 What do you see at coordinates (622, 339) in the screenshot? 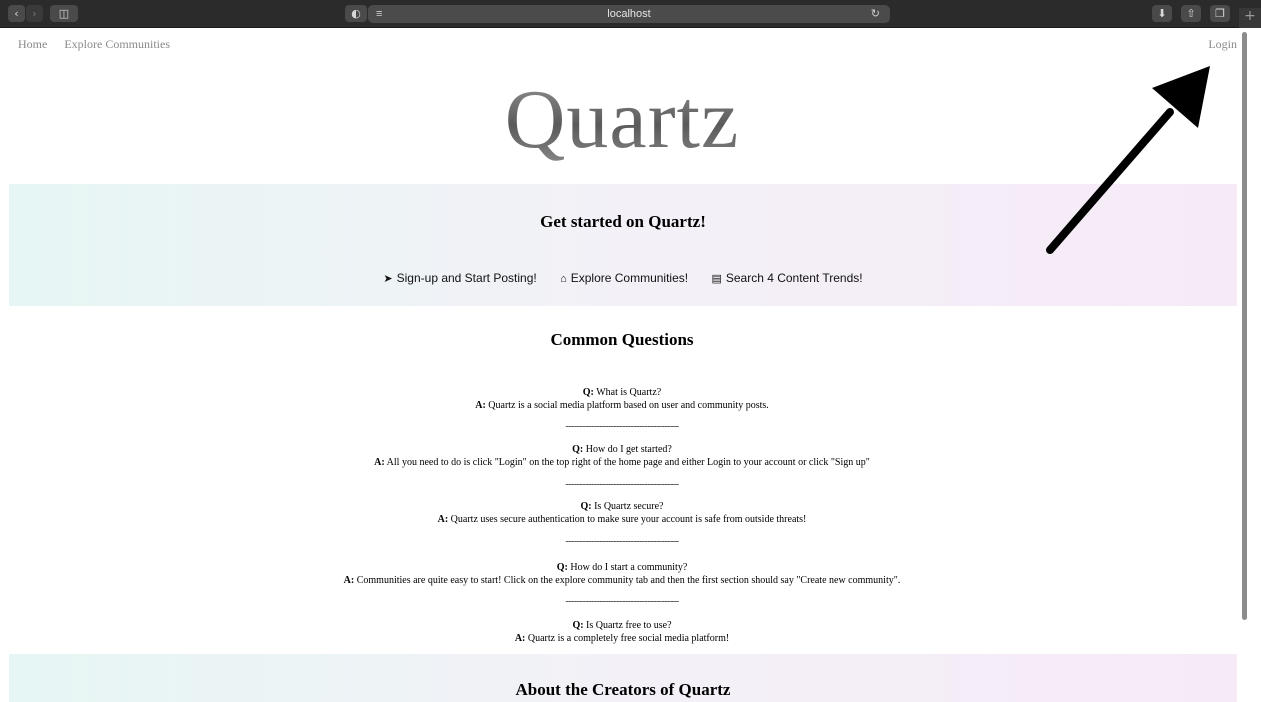
I see `faq-title: Common Questions` at bounding box center [622, 339].